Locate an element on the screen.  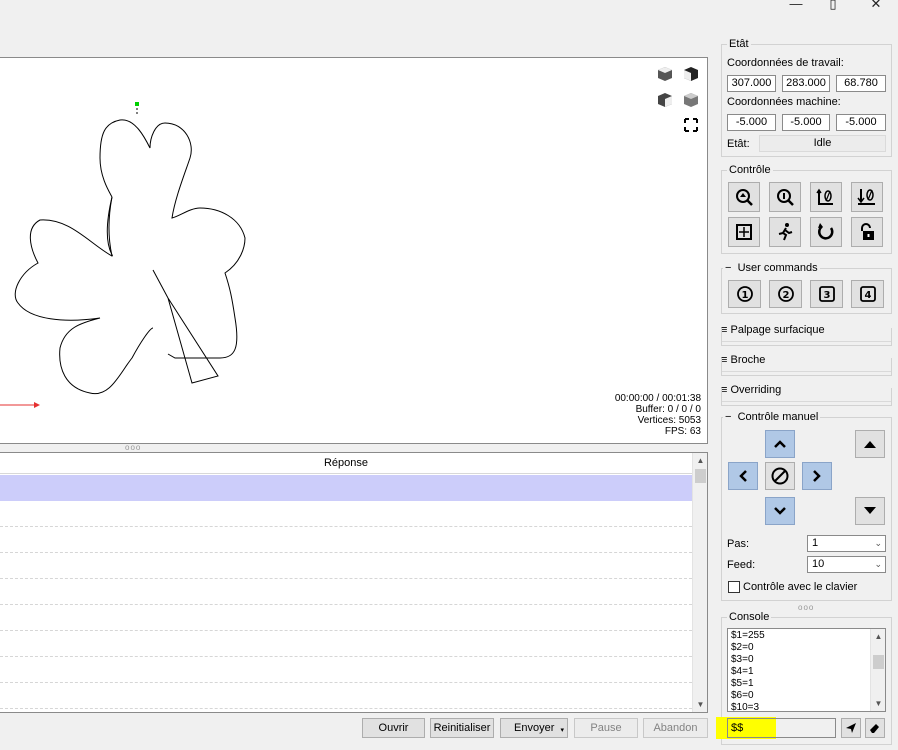
return-to-origin-button is located at coordinates (744, 232).